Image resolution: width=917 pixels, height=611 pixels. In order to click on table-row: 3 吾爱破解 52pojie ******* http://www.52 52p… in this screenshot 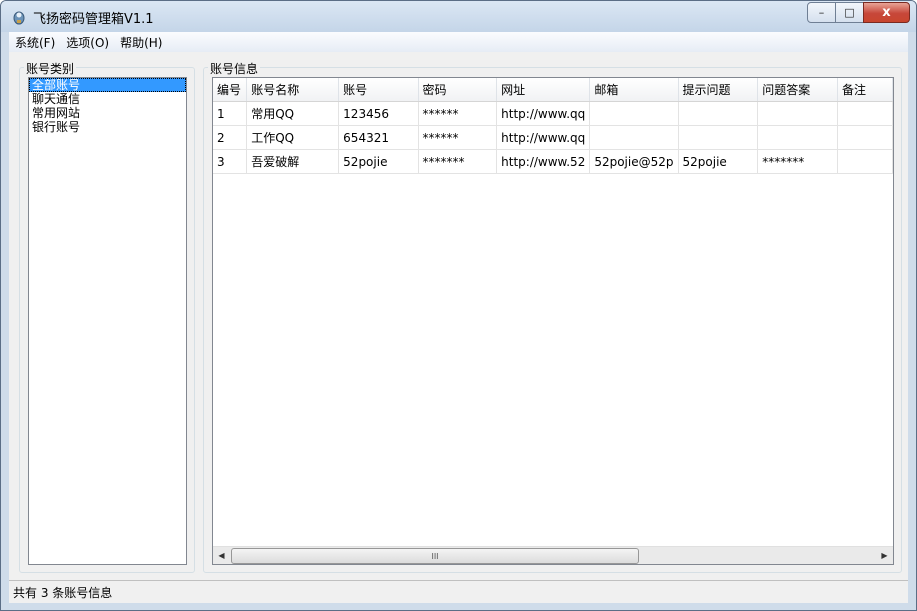, I will do `click(553, 161)`.